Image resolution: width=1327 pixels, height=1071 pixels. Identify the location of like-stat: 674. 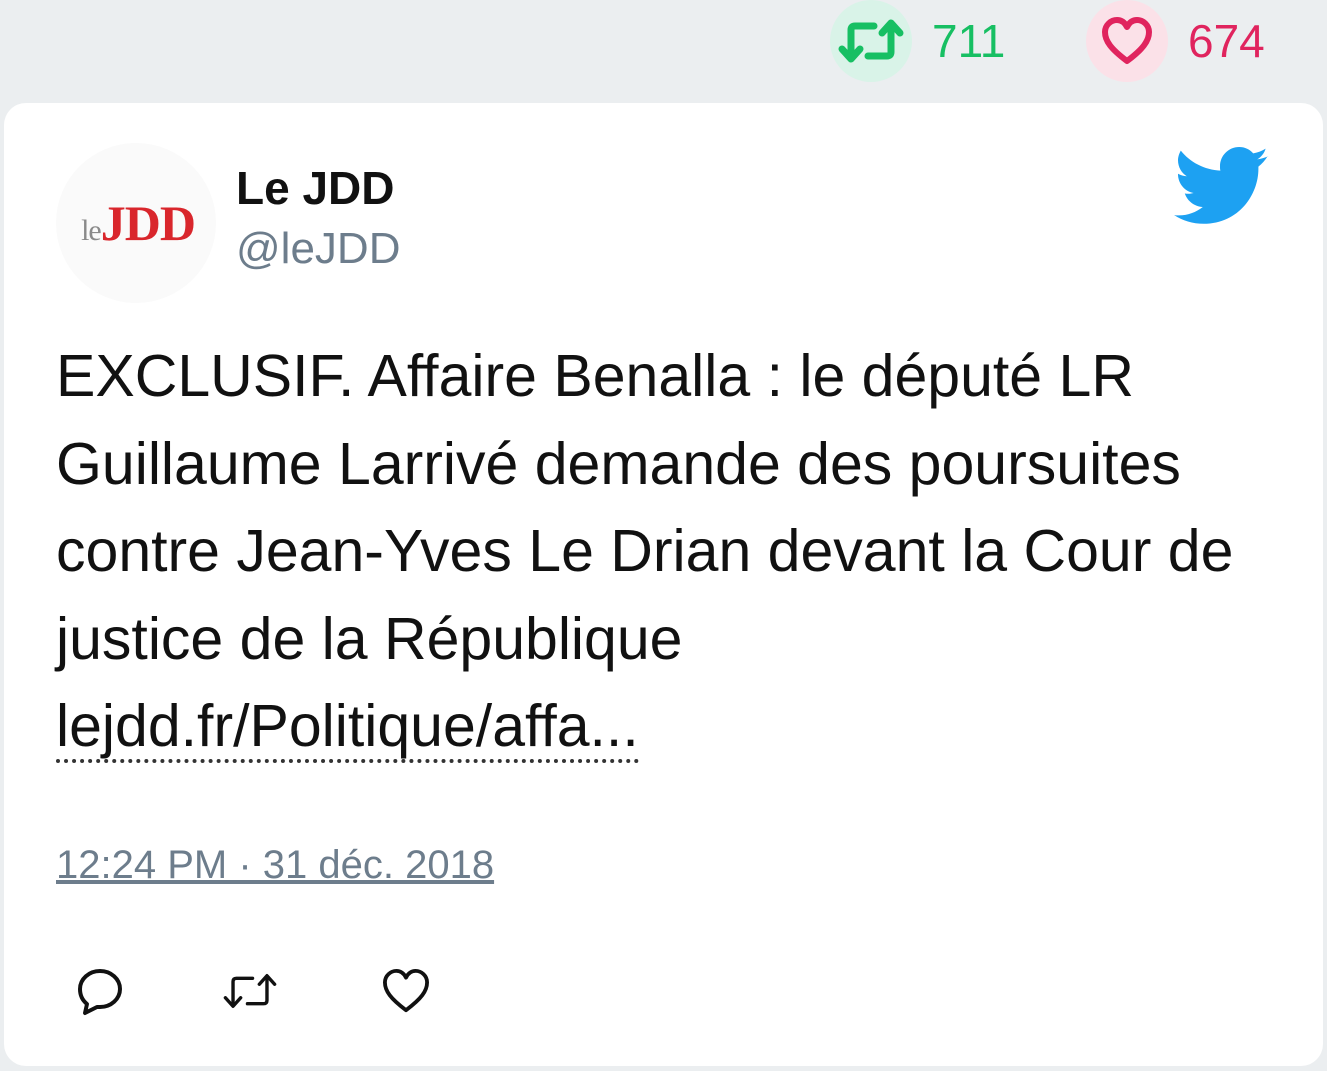
(1175, 41).